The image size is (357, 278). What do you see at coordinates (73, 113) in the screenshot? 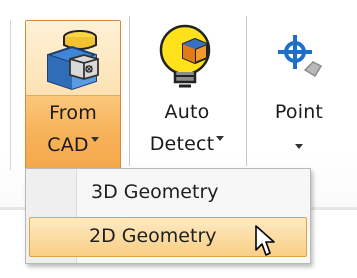
I see `from-cad-label-line1: From` at bounding box center [73, 113].